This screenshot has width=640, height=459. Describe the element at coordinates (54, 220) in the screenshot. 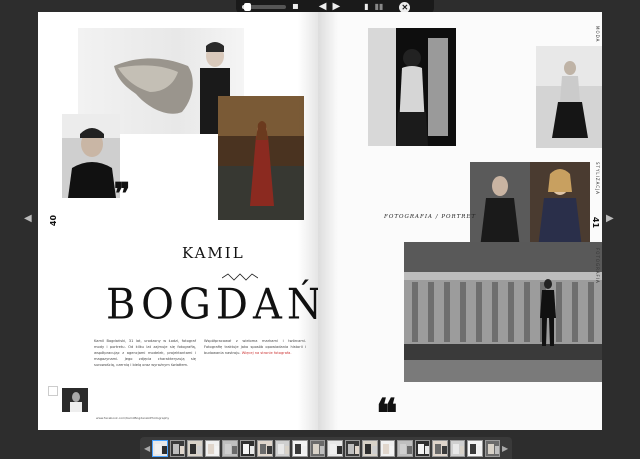

I see `page-number-left: 40` at that location.